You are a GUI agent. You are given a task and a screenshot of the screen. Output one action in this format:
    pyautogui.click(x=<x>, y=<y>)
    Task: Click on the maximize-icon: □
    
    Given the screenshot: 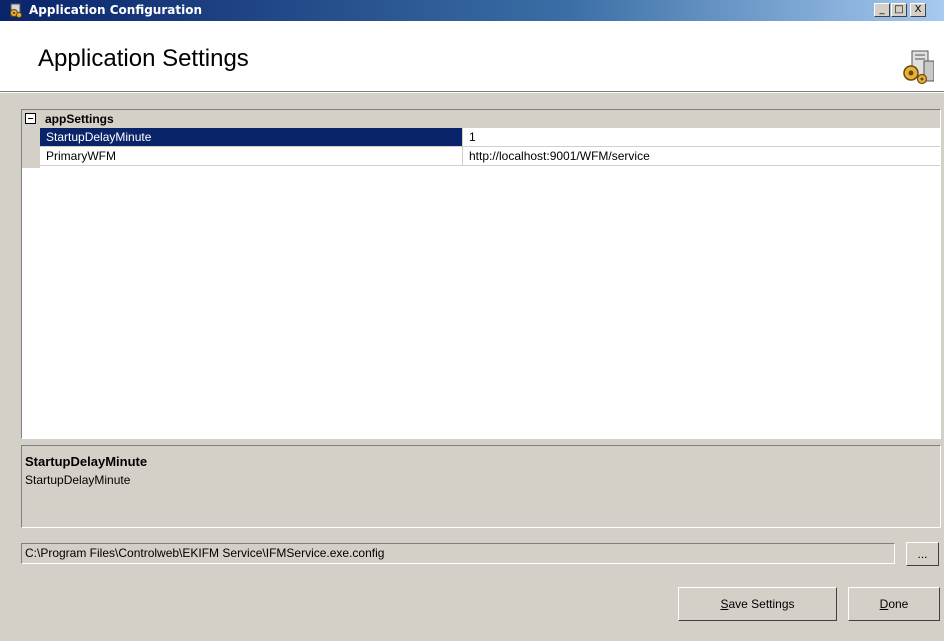 What is the action you would take?
    pyautogui.click(x=899, y=9)
    